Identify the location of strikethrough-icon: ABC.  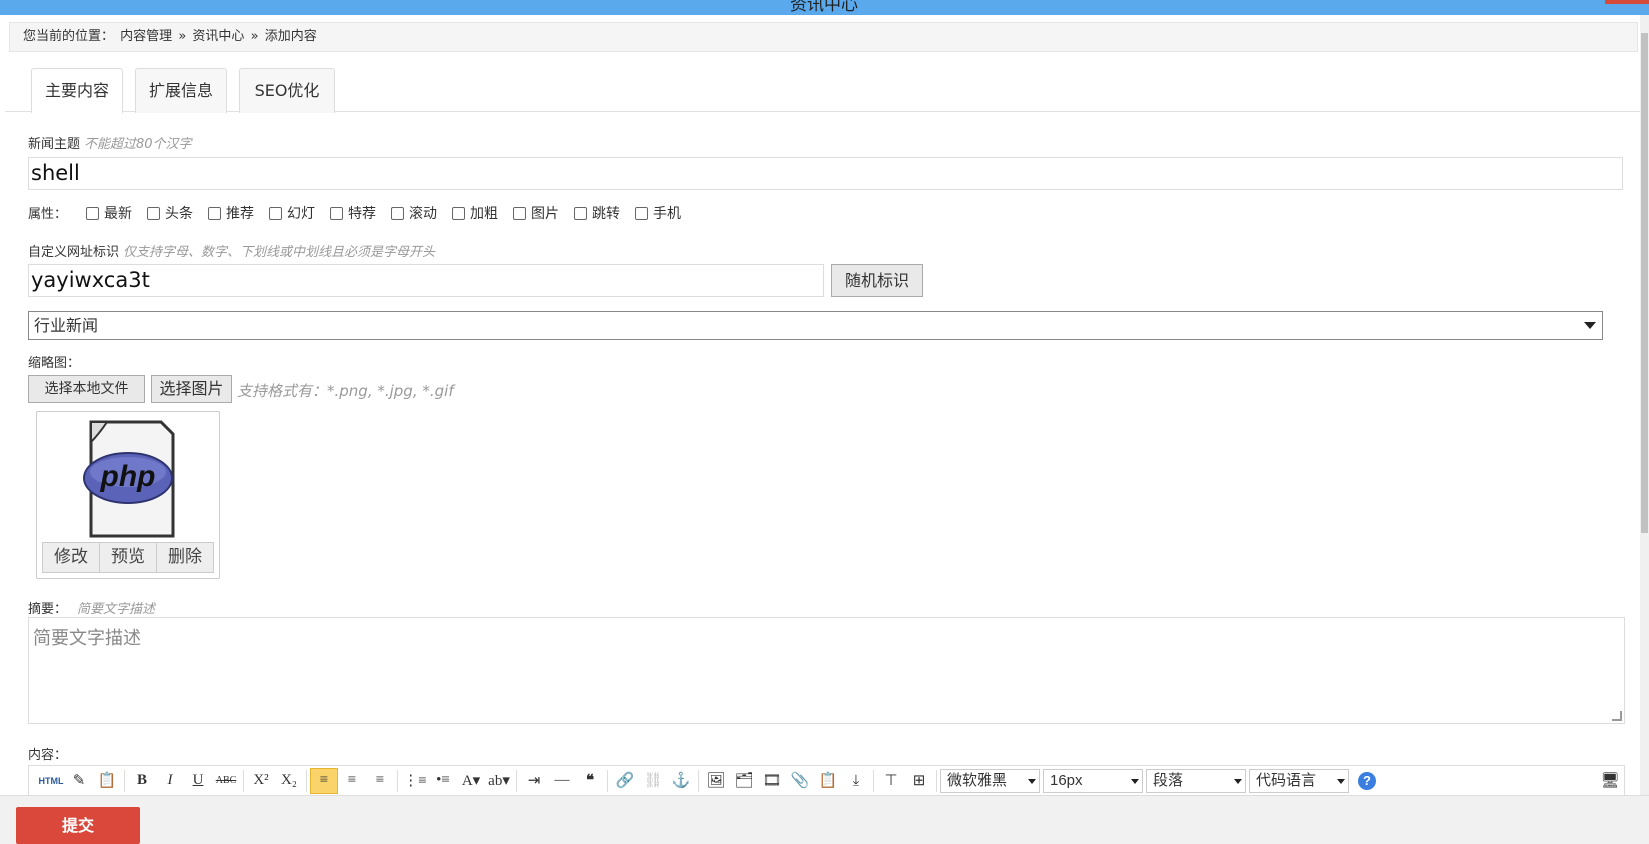
(226, 781).